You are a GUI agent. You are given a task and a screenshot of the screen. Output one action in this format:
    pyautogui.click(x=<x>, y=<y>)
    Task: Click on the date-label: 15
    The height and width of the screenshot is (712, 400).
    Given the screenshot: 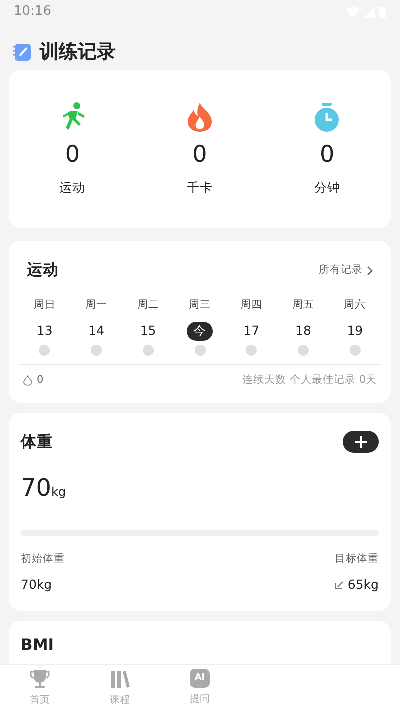 What is the action you would take?
    pyautogui.click(x=148, y=331)
    